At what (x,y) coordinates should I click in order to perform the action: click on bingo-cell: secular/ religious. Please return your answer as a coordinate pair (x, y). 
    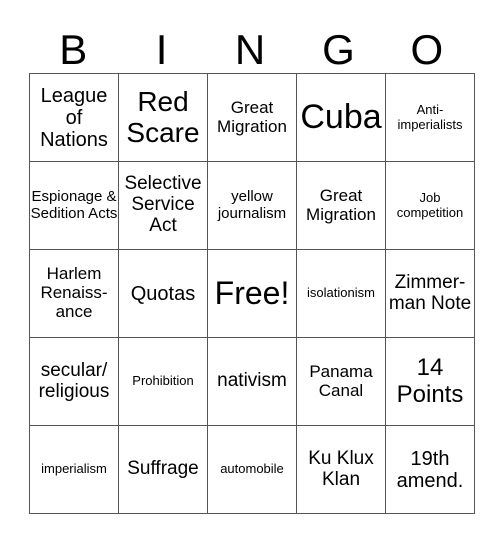
    Looking at the image, I should click on (74, 381).